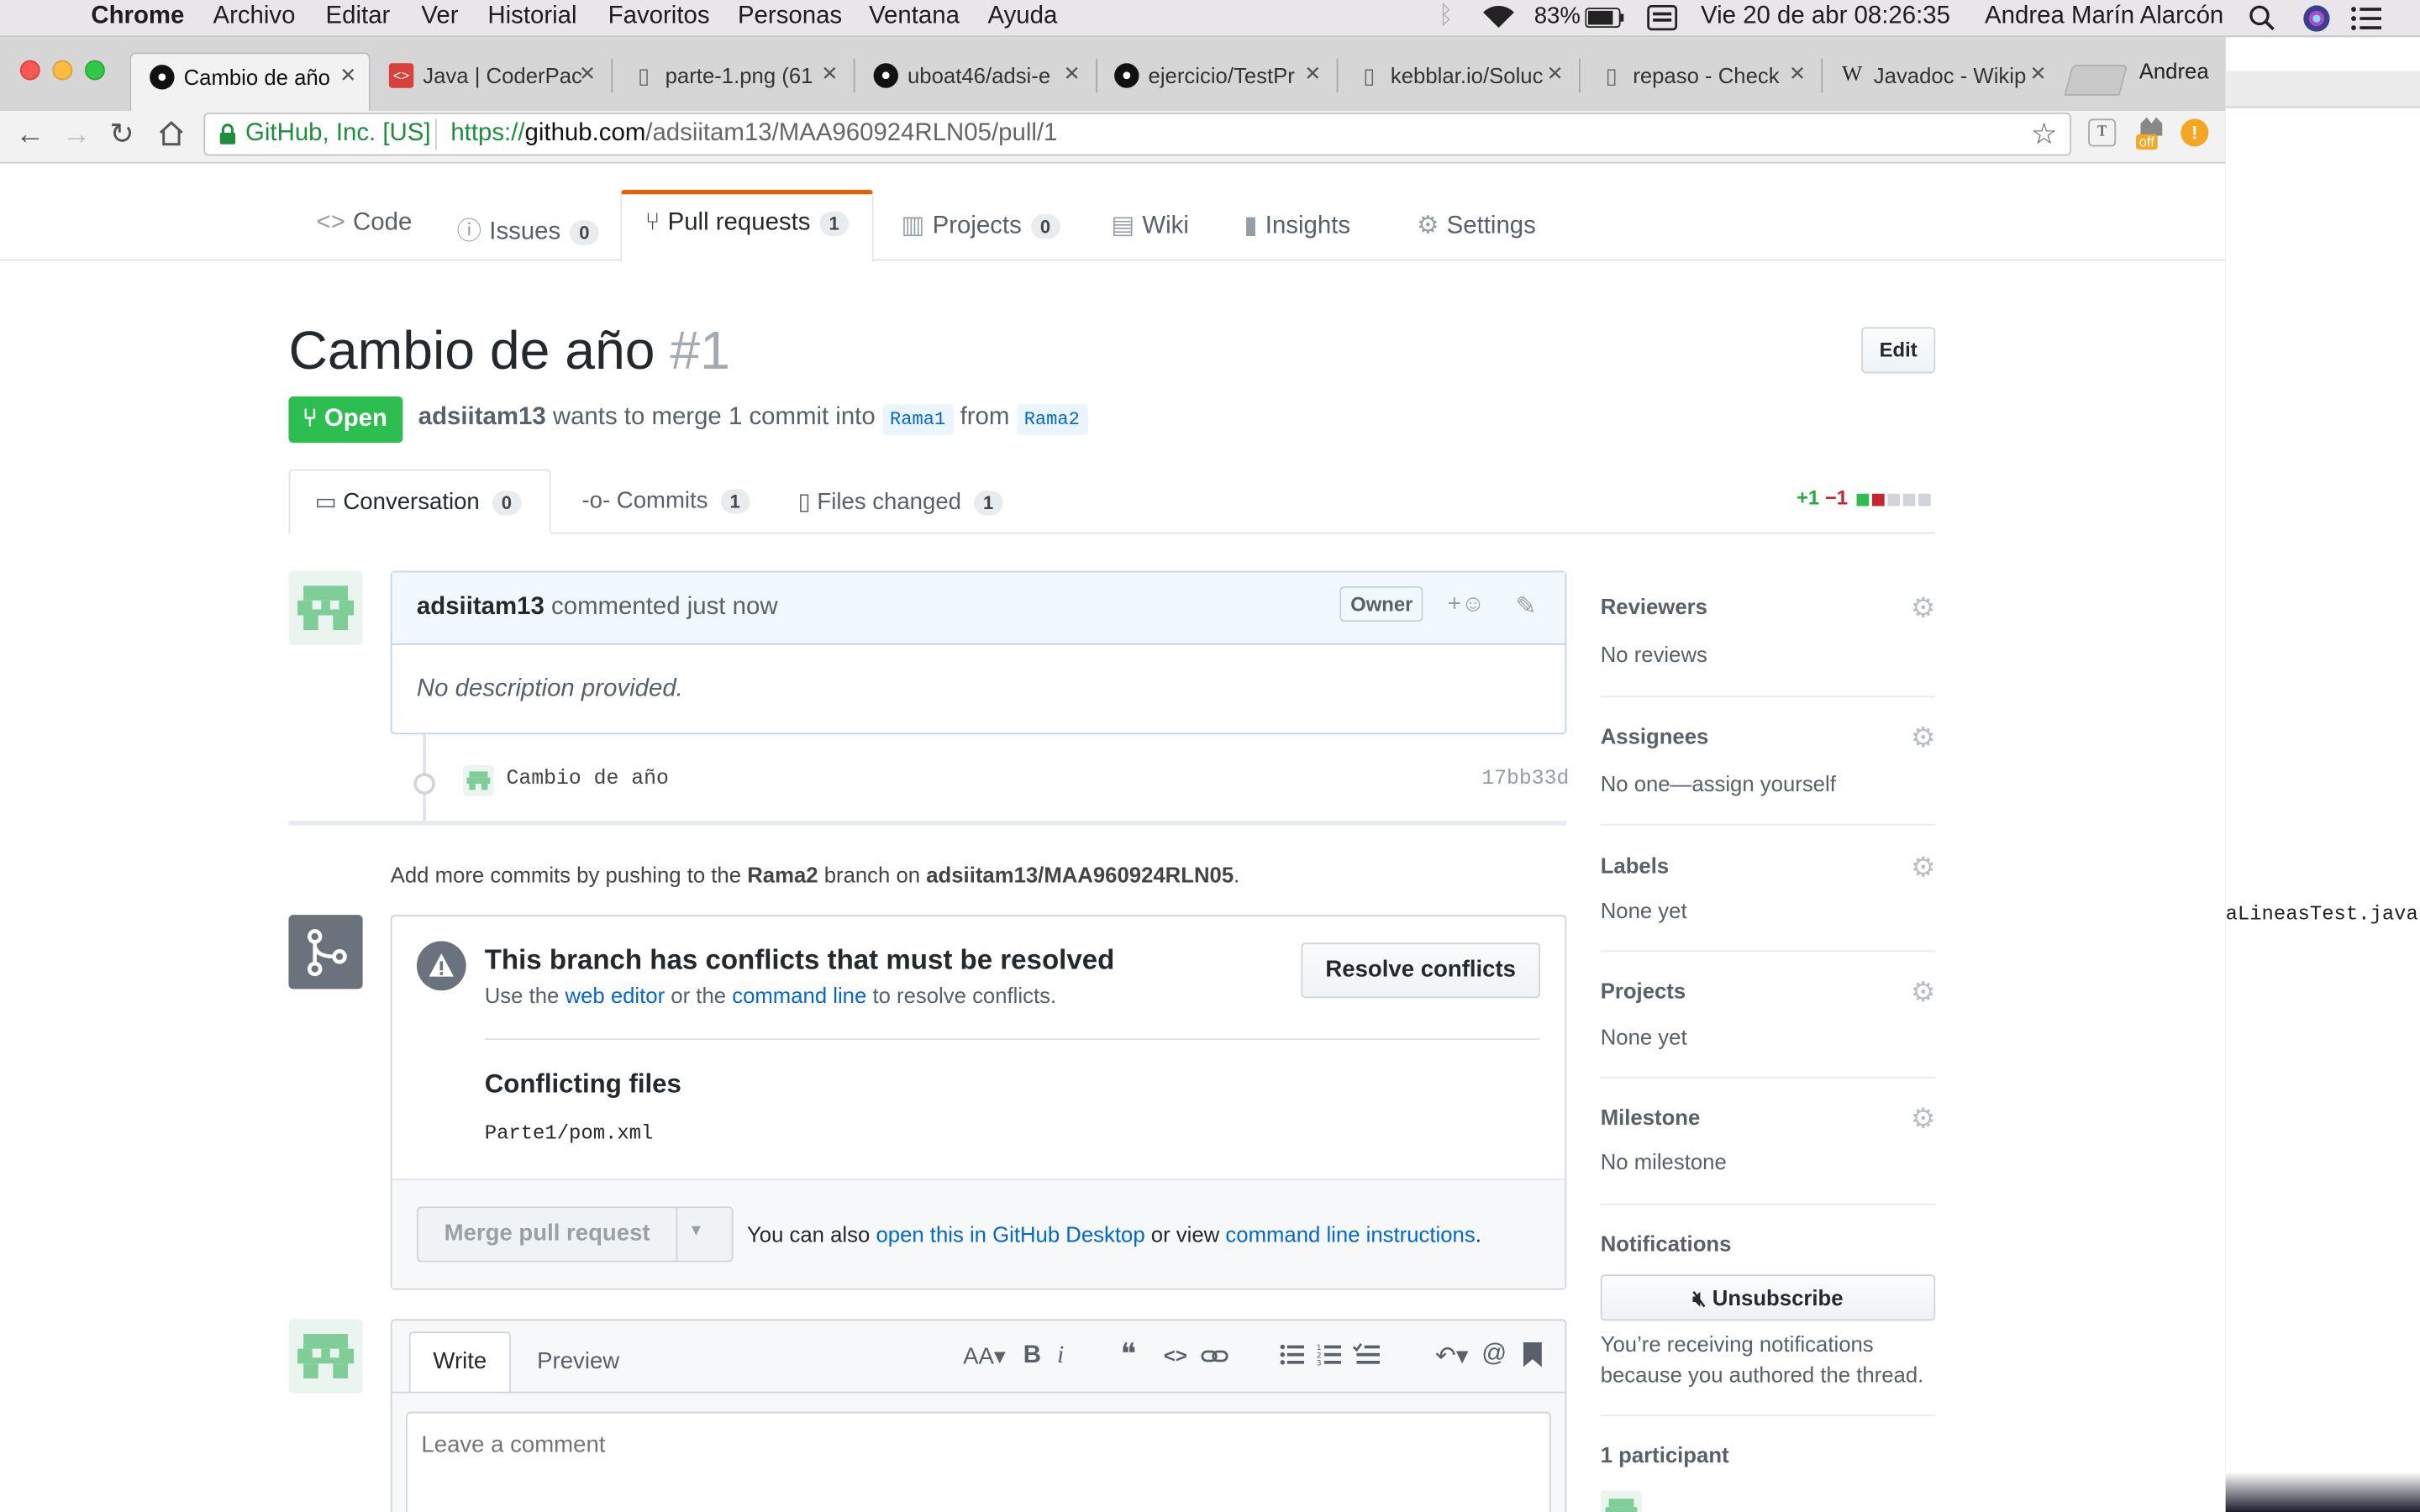  What do you see at coordinates (95, 70) in the screenshot?
I see `window-zoom-button` at bounding box center [95, 70].